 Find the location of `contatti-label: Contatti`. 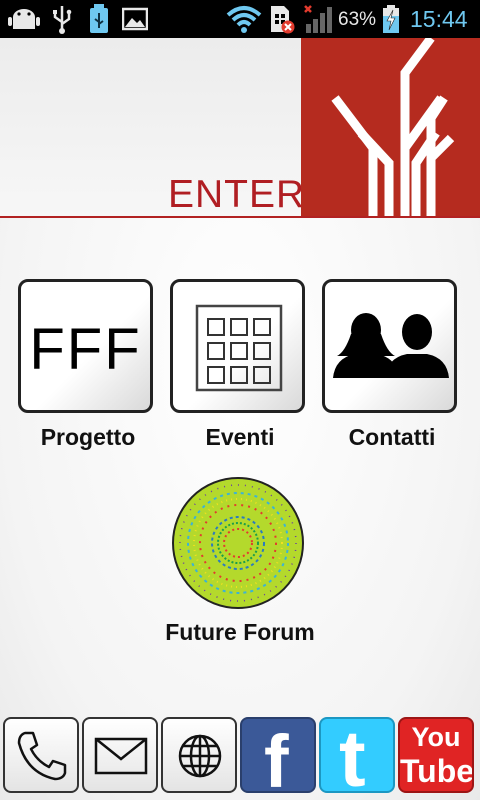

contatti-label: Contatti is located at coordinates (392, 437).